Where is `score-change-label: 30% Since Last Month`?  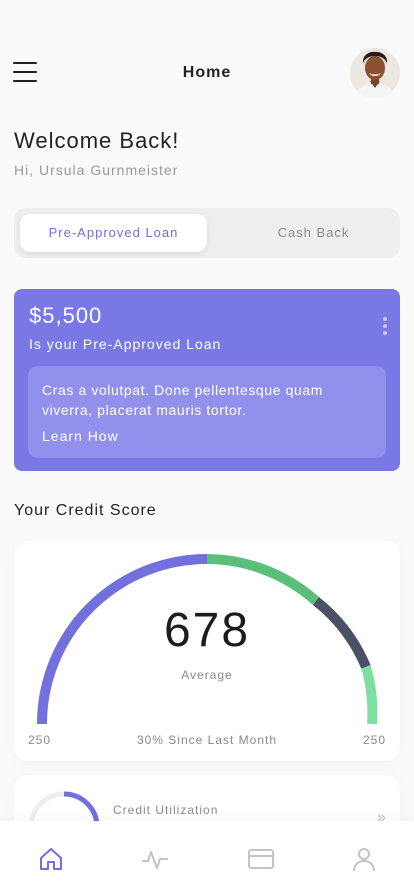 score-change-label: 30% Since Last Month is located at coordinates (207, 740).